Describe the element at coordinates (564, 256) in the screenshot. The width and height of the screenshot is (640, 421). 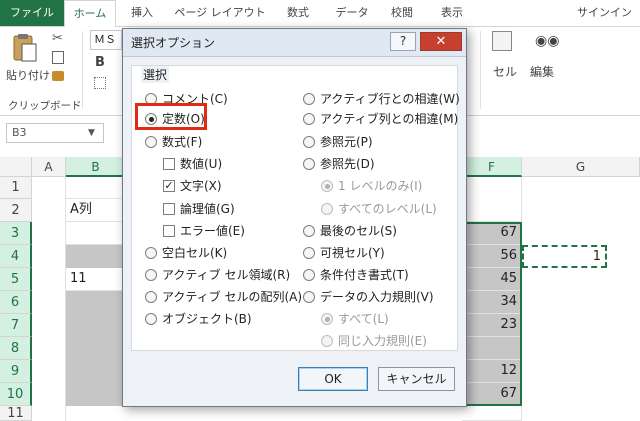
I see `cell-g4: 1` at that location.